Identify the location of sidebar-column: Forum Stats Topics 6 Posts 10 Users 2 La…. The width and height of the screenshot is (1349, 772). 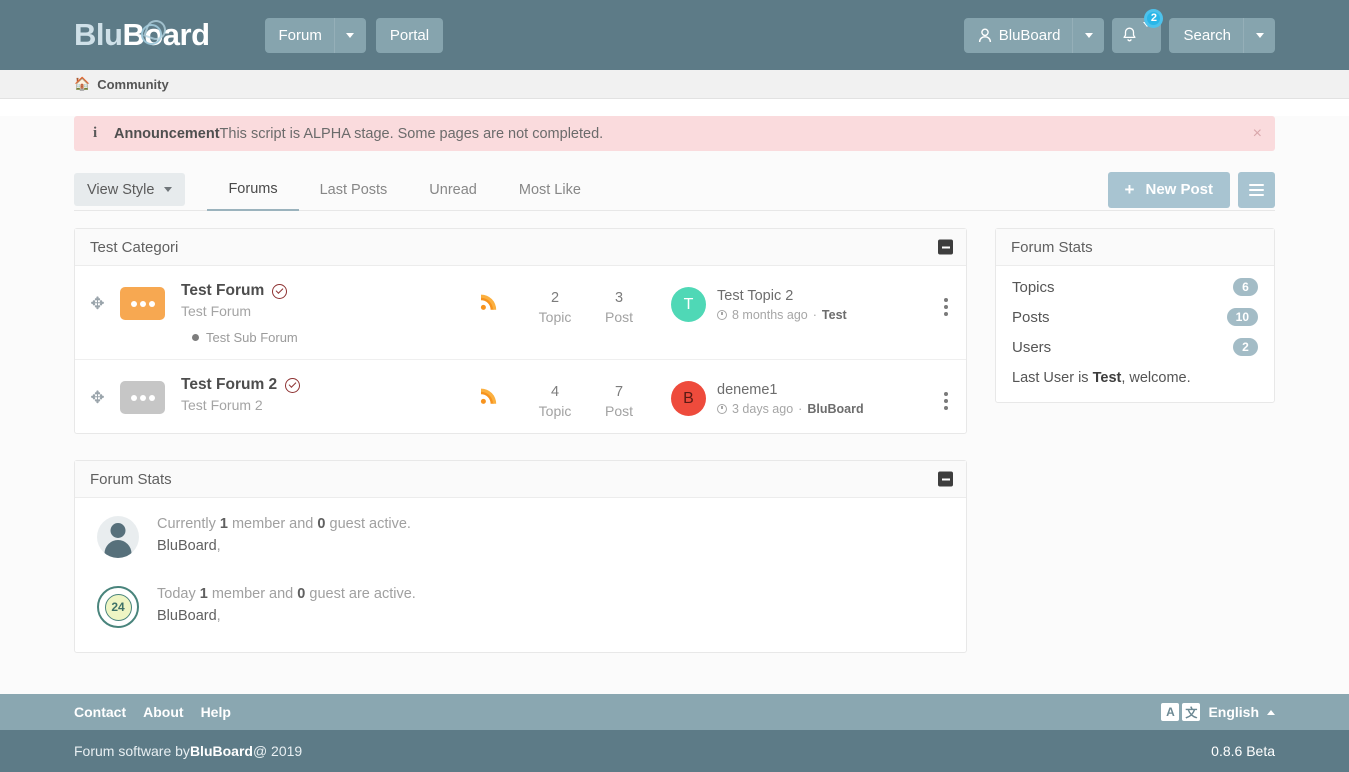
(1135, 440).